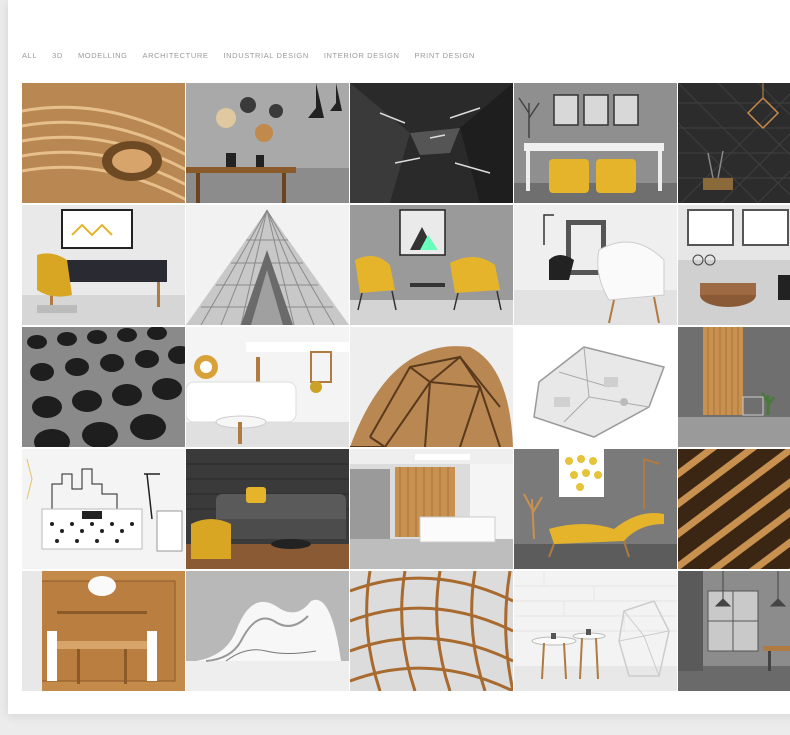 Image resolution: width=790 pixels, height=735 pixels. Describe the element at coordinates (57, 55) in the screenshot. I see `filter-3d: 3D` at that location.